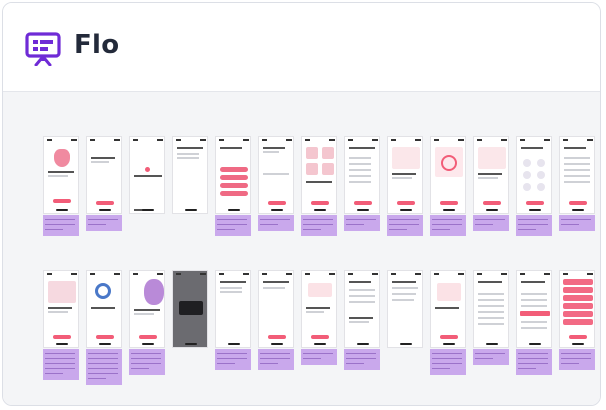 This screenshot has width=606, height=410. What do you see at coordinates (191, 308) in the screenshot?
I see `dialog-box` at bounding box center [191, 308].